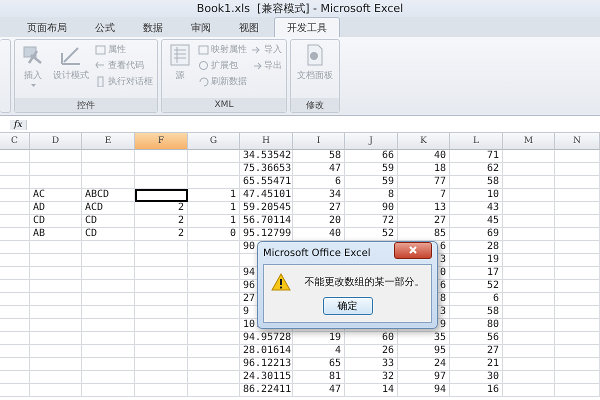 This screenshot has height=400, width=600. Describe the element at coordinates (266, 208) in the screenshot. I see `table-cell: 59.20545` at that location.